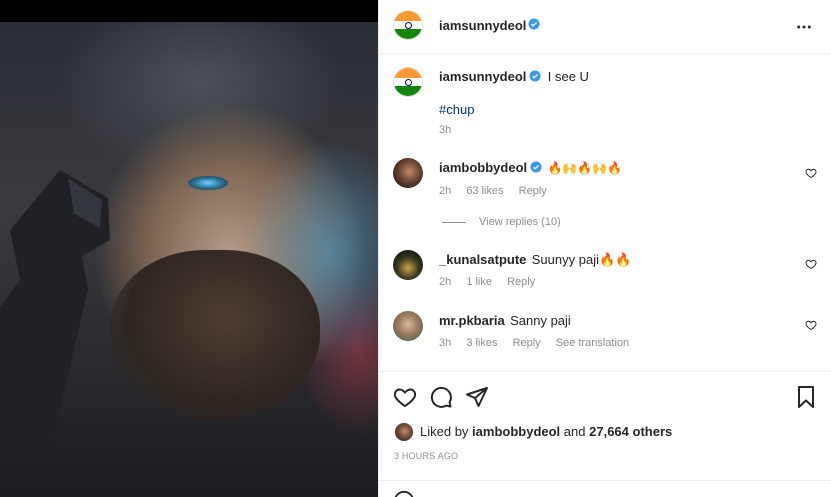 The image size is (831, 497). What do you see at coordinates (568, 76) in the screenshot?
I see `caption-text: I see U` at bounding box center [568, 76].